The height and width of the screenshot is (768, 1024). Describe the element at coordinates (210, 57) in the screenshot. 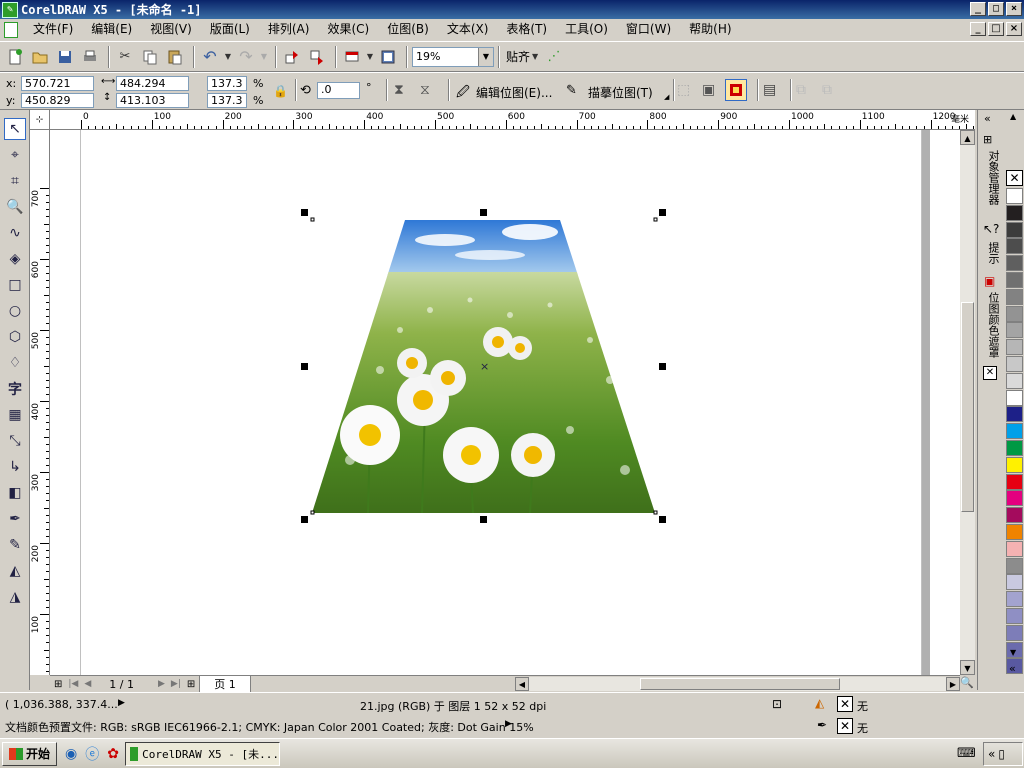

I see `undo-icon: ↶` at that location.